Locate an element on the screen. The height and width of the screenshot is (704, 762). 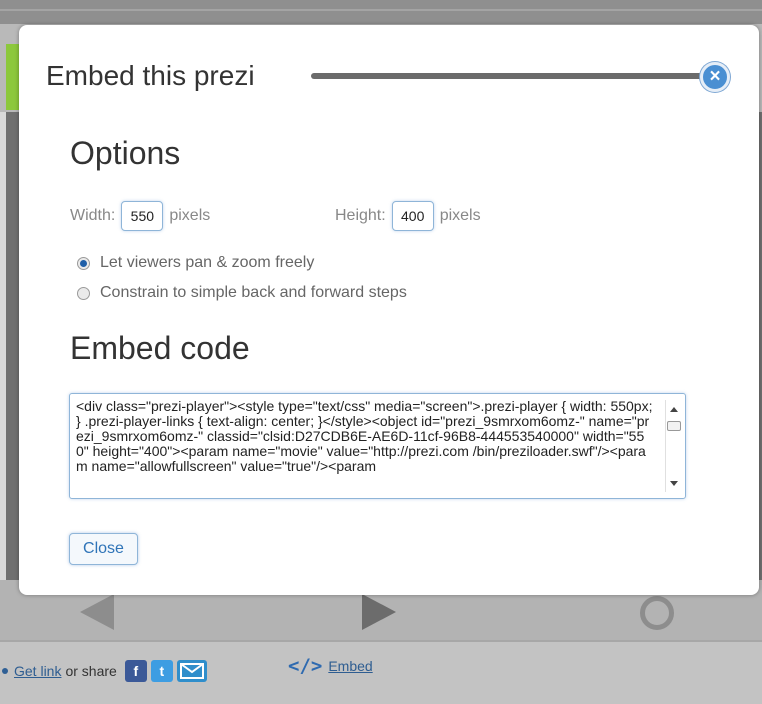
options-heading: Options is located at coordinates (125, 153).